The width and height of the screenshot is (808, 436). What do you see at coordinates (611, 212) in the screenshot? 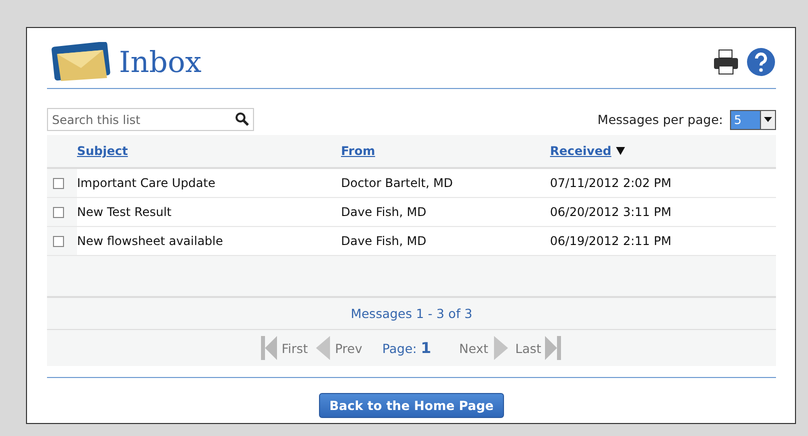
I see `table-cell-text: 06/20/2012 3:11 PM` at bounding box center [611, 212].